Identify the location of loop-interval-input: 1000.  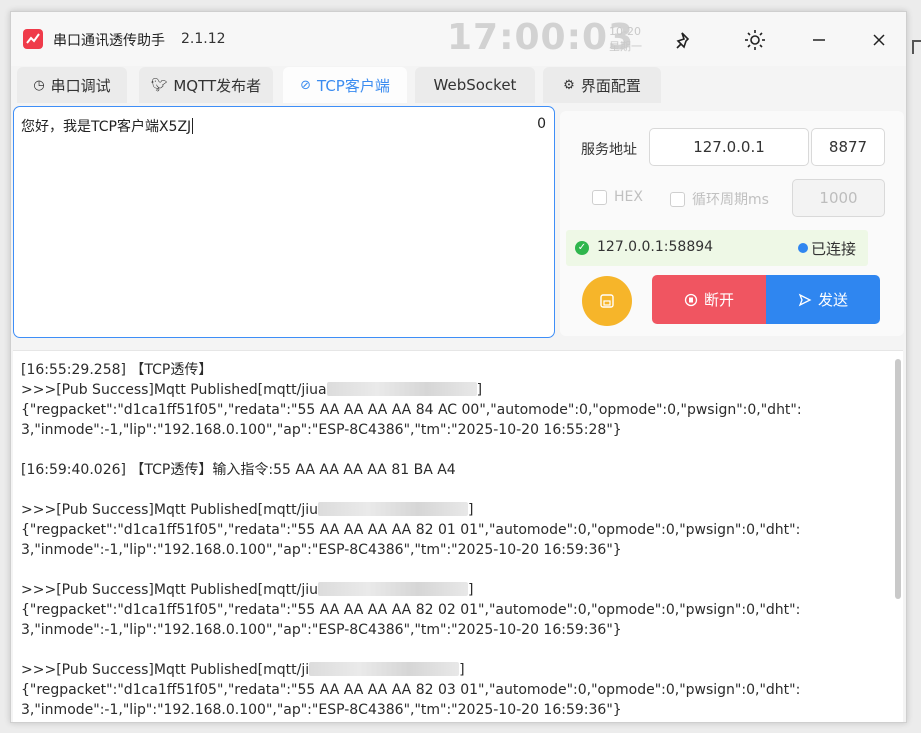
(838, 198).